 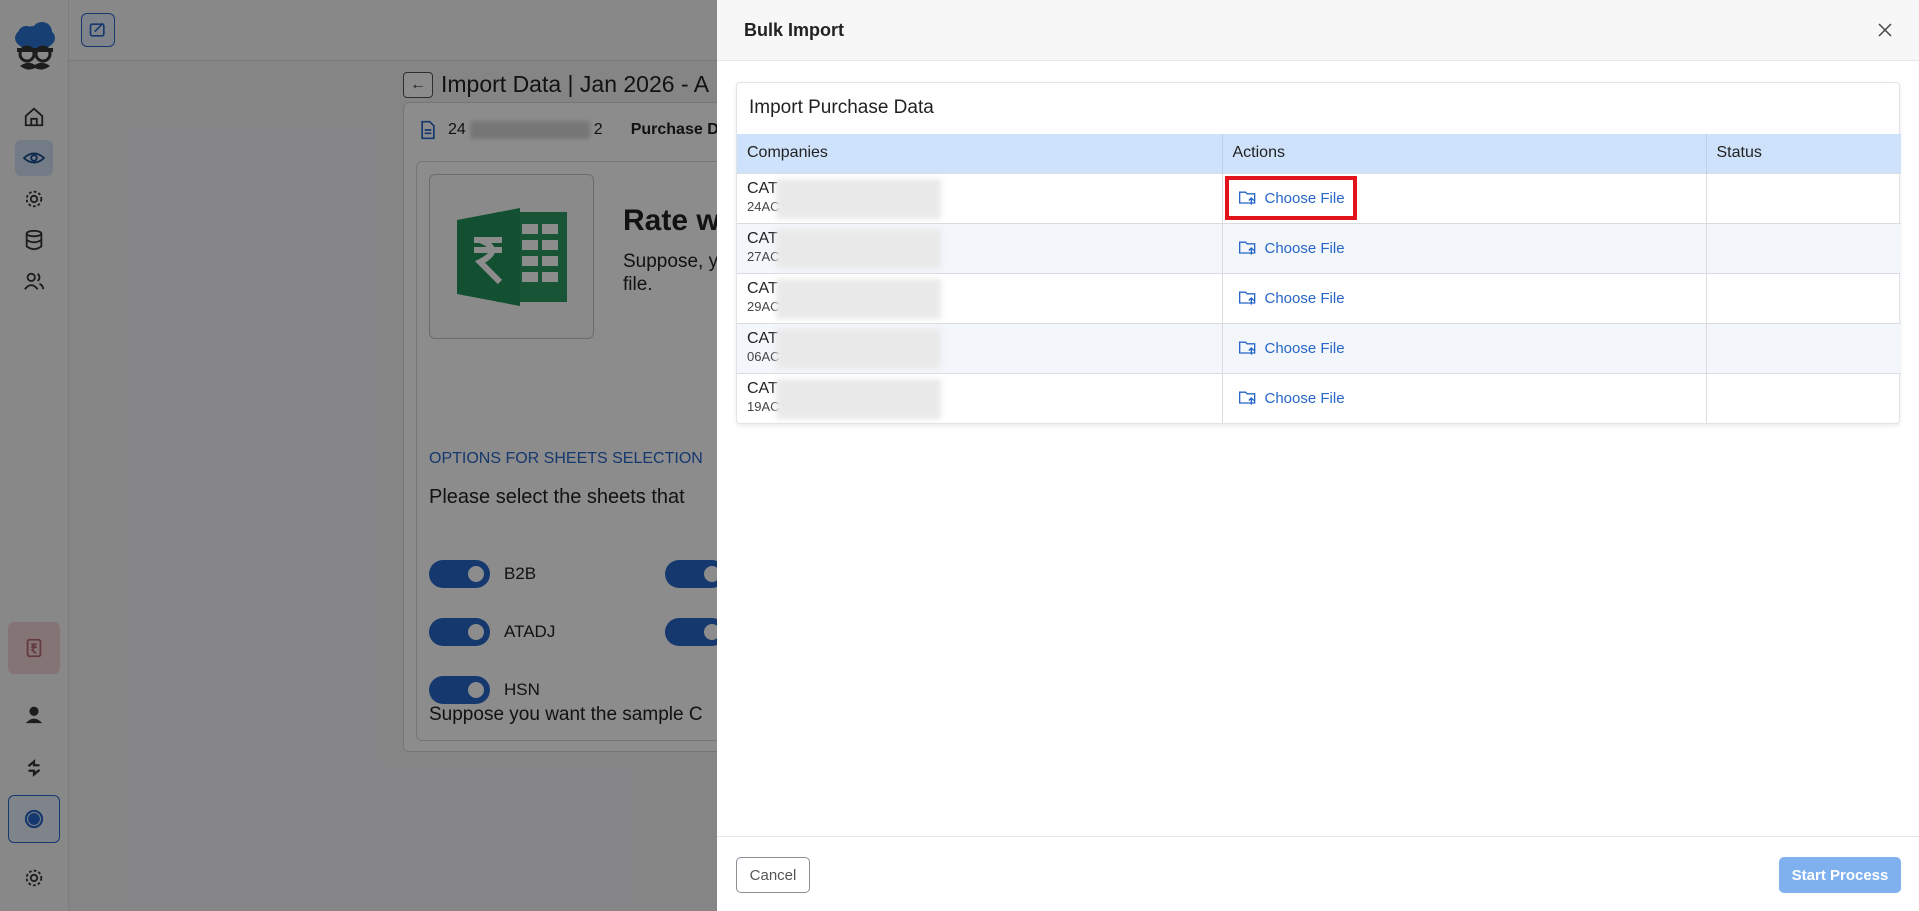 I want to click on company-cell: CAT 29AC, so click(x=980, y=297).